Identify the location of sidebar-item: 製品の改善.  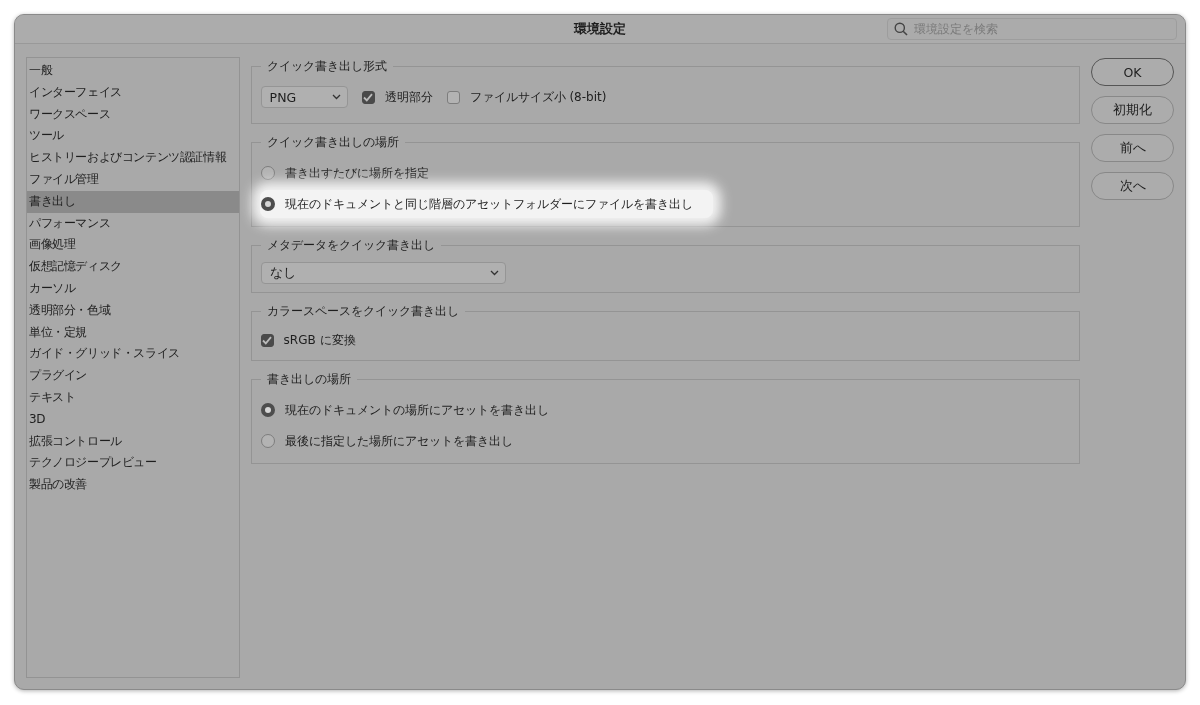
(133, 485).